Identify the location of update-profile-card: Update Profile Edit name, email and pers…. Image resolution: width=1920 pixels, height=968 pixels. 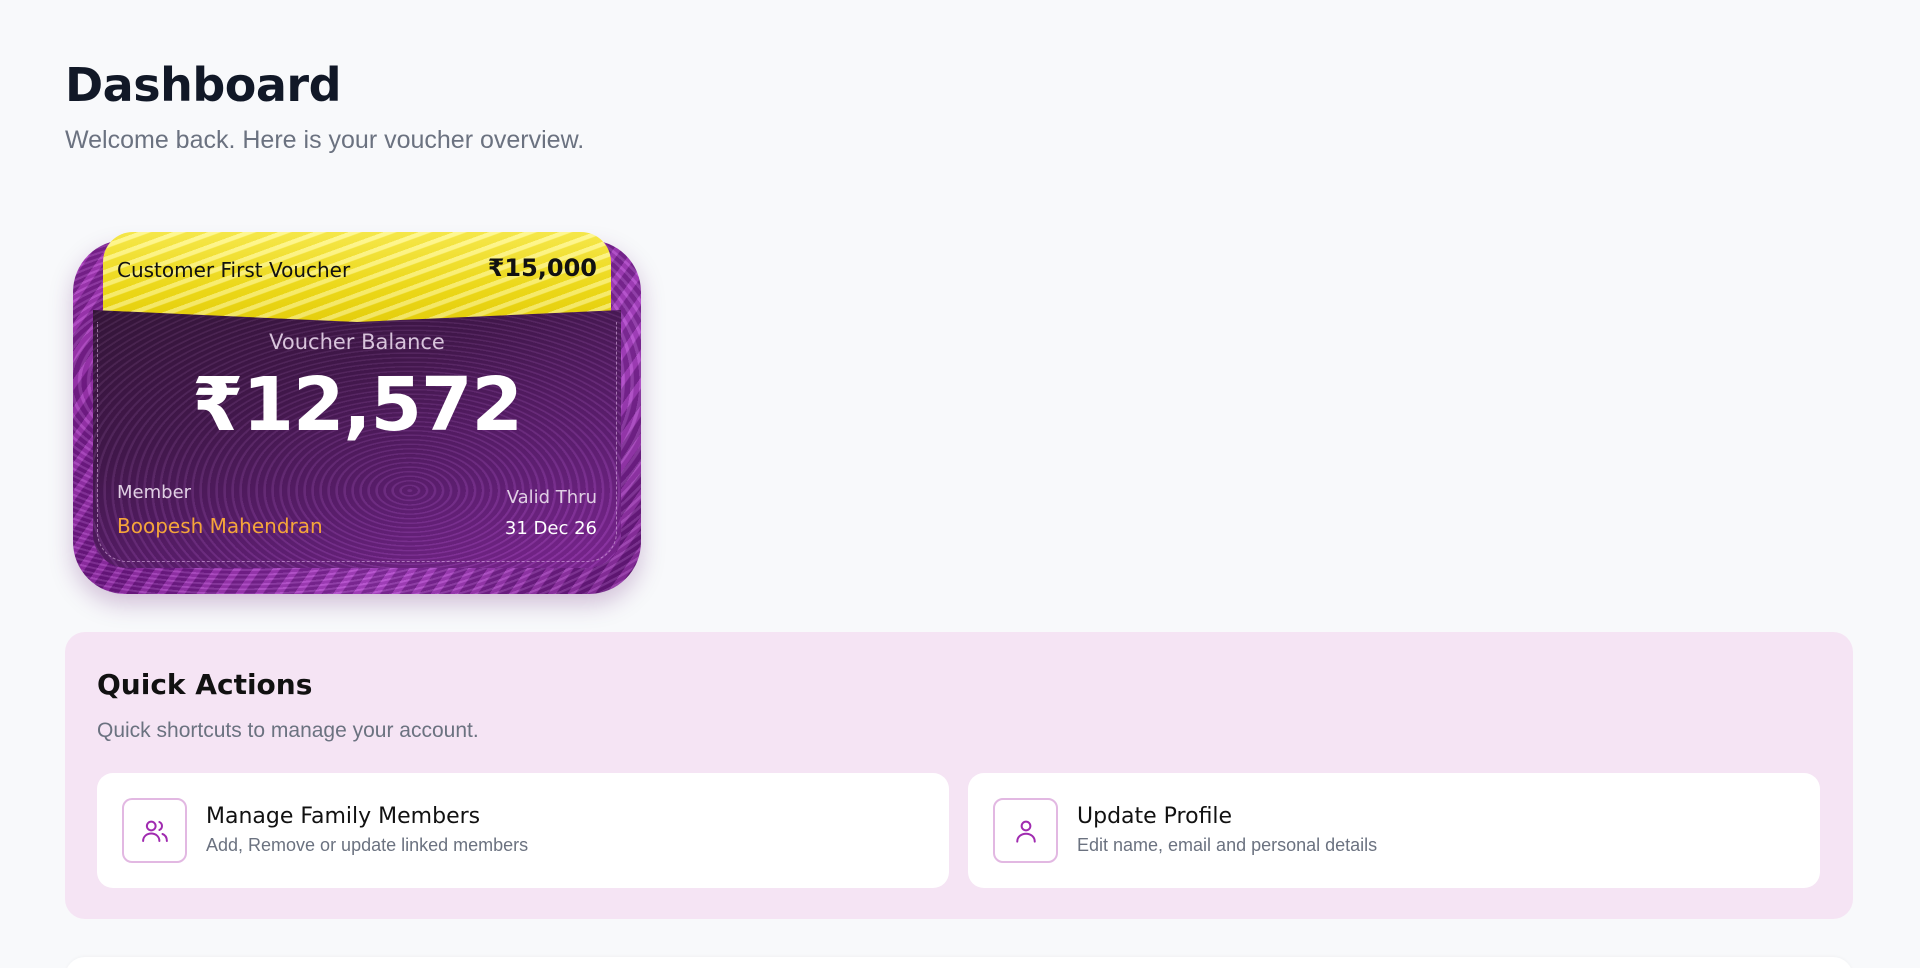
(1394, 830).